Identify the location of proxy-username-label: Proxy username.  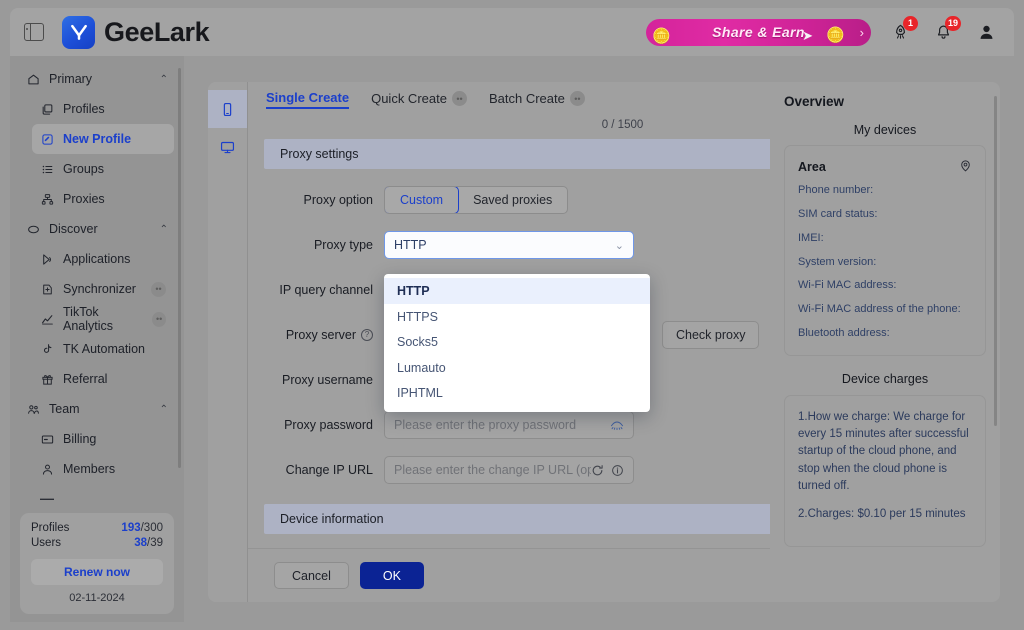
(327, 380).